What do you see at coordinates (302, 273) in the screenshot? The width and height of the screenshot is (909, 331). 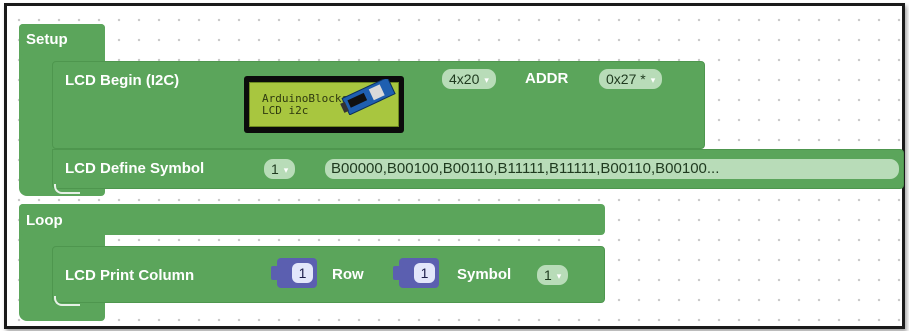 I see `column-number-field: 1` at bounding box center [302, 273].